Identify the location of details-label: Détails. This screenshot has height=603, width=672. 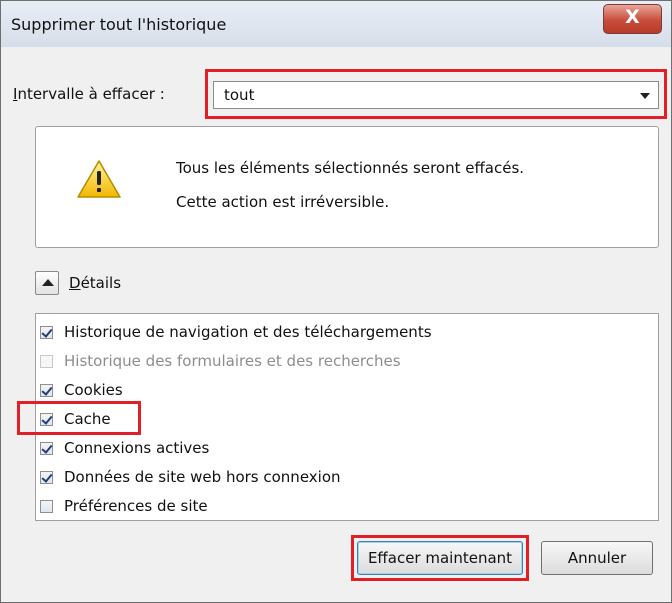
(95, 283).